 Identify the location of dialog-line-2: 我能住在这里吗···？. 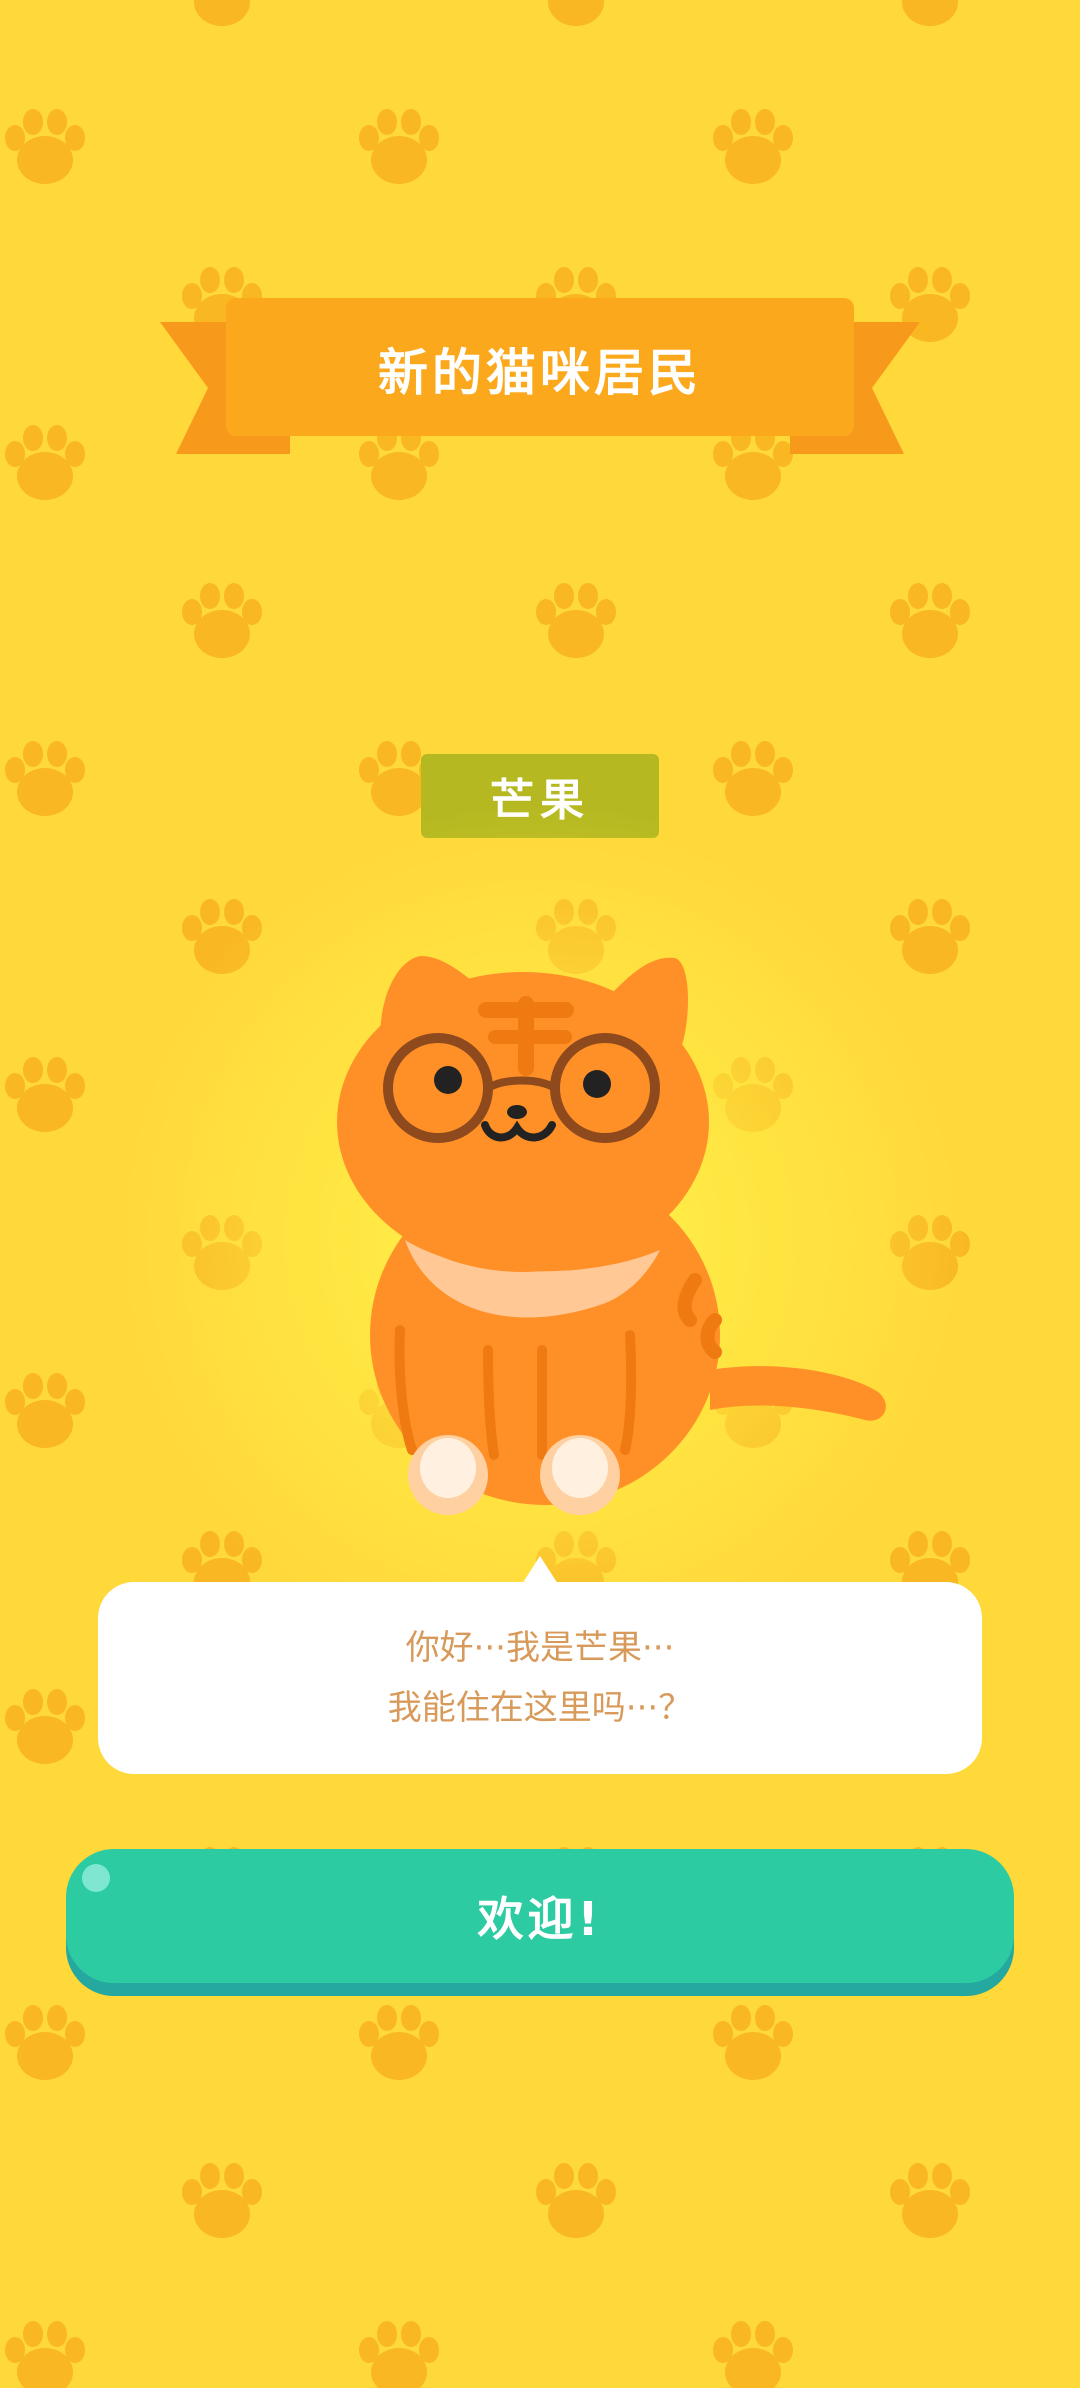
(540, 1708).